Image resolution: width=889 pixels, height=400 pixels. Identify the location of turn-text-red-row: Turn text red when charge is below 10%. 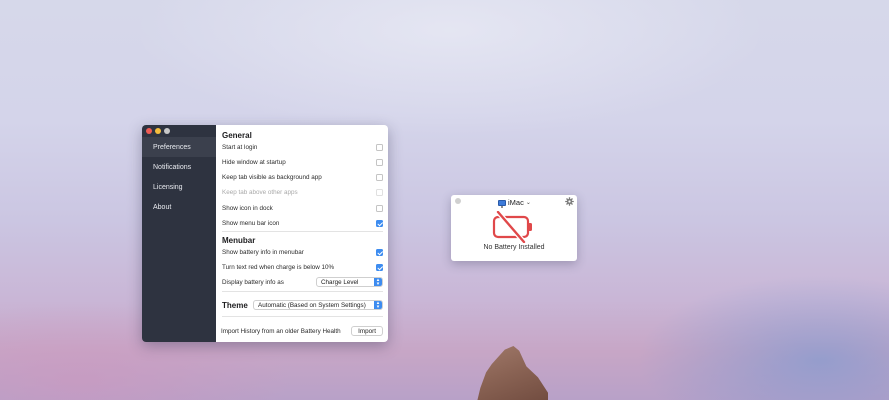
(302, 267).